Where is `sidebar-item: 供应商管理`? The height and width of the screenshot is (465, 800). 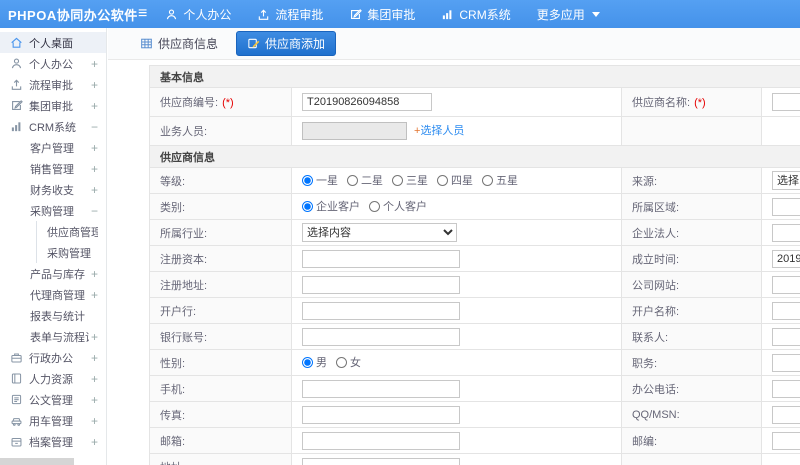
sidebar-item: 供应商管理 is located at coordinates (71, 231).